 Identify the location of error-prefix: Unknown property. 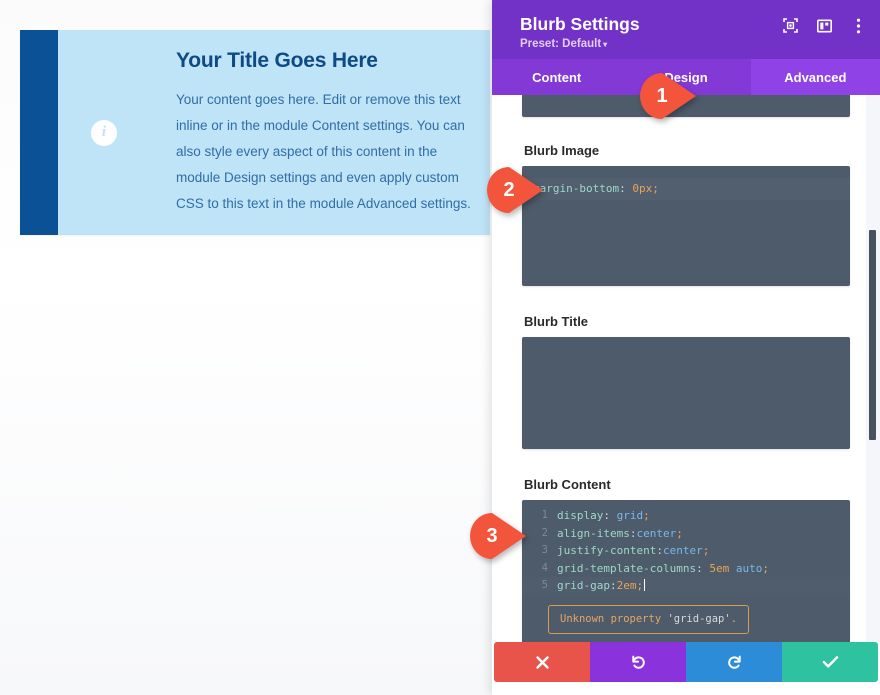
(614, 618).